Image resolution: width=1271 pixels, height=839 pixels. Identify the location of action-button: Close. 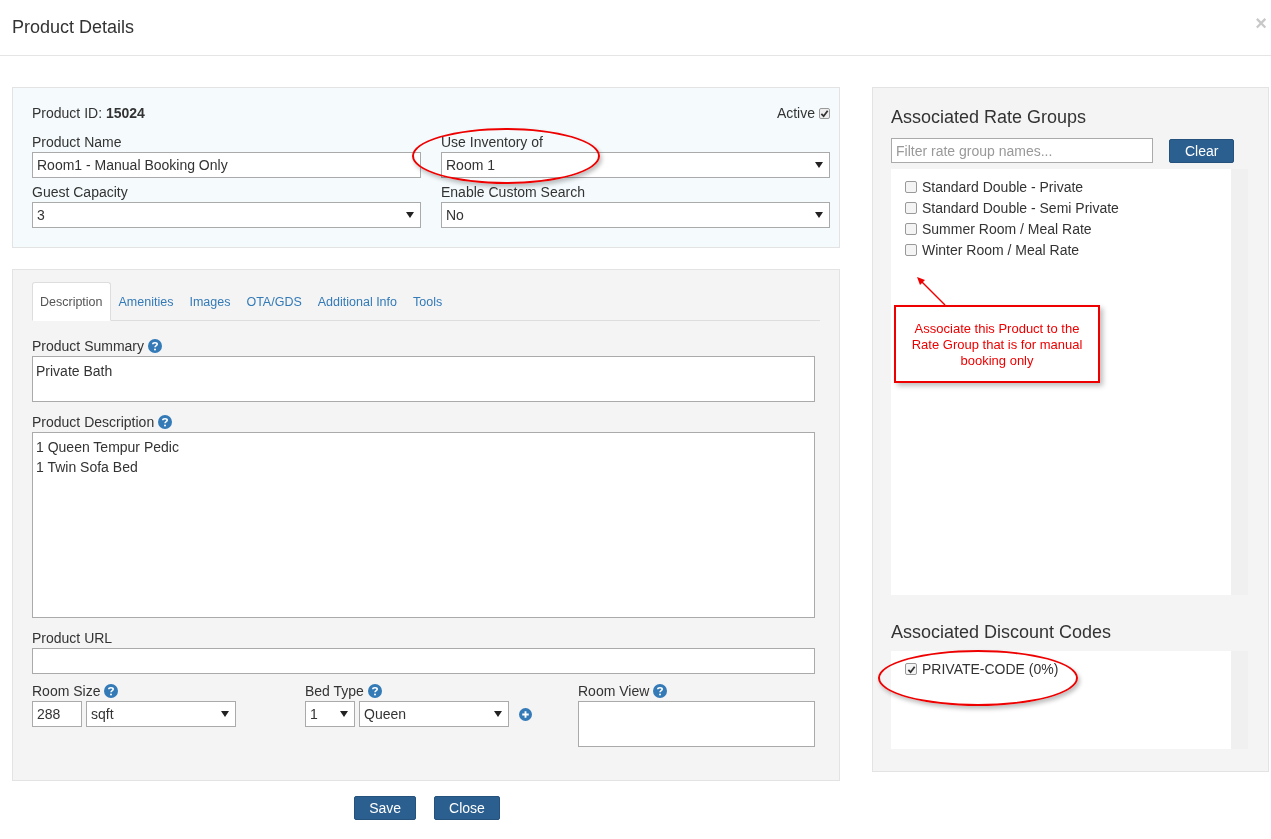
(467, 808).